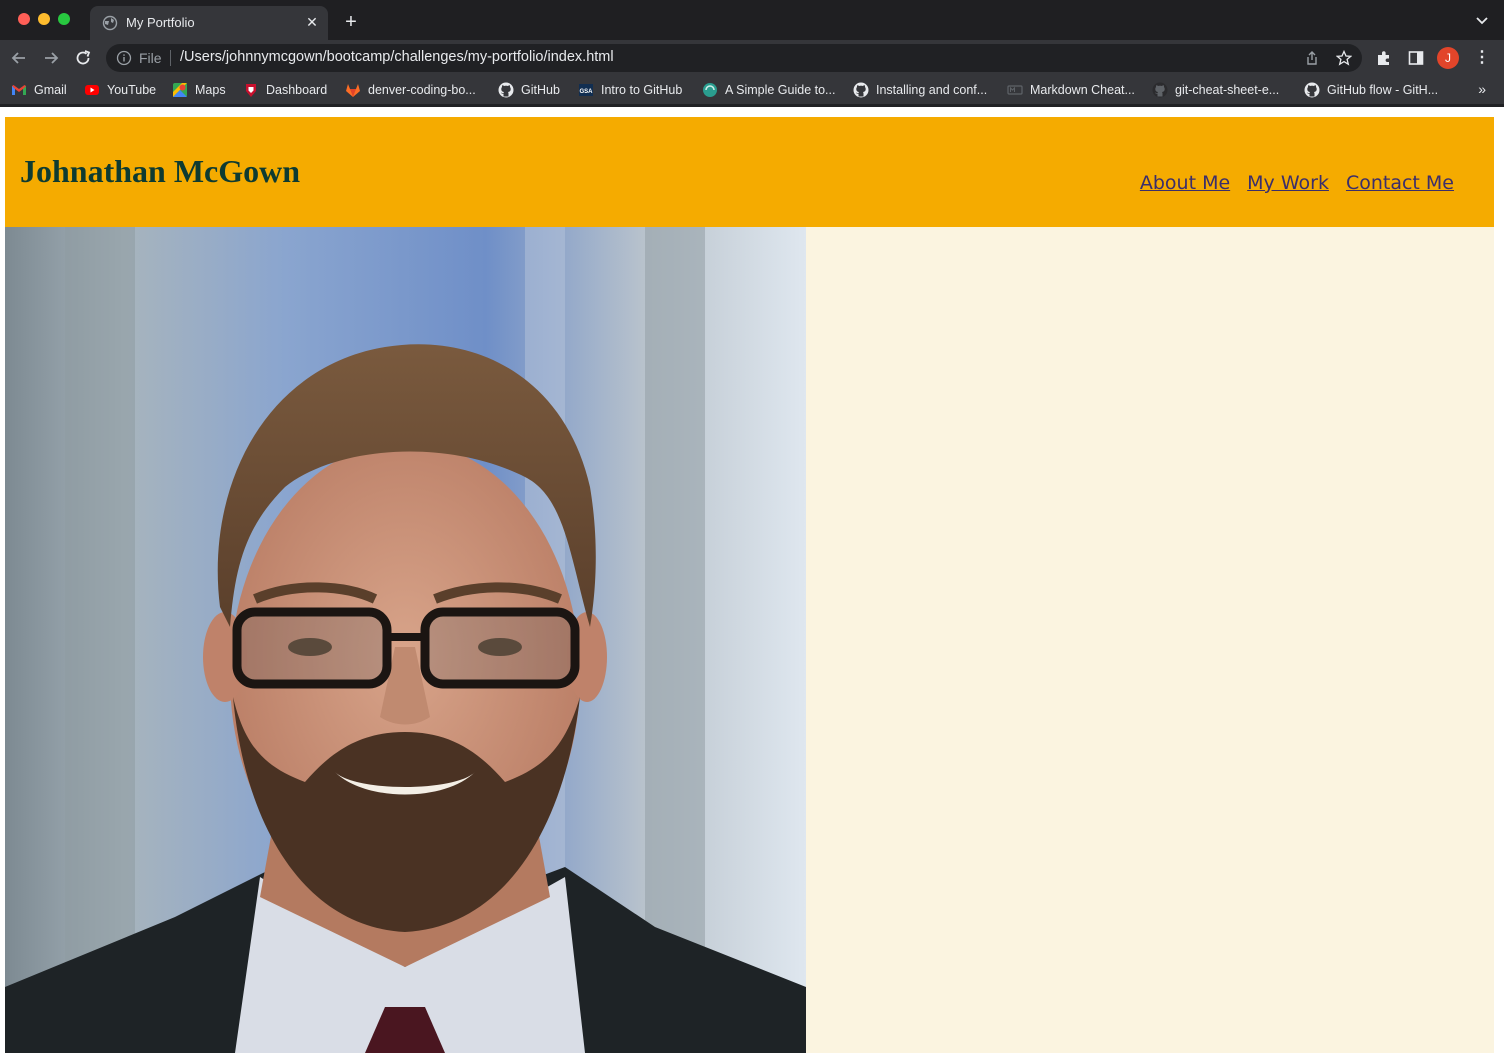 This screenshot has height=1053, width=1504. Describe the element at coordinates (19, 58) in the screenshot. I see `back-arrow-icon` at that location.